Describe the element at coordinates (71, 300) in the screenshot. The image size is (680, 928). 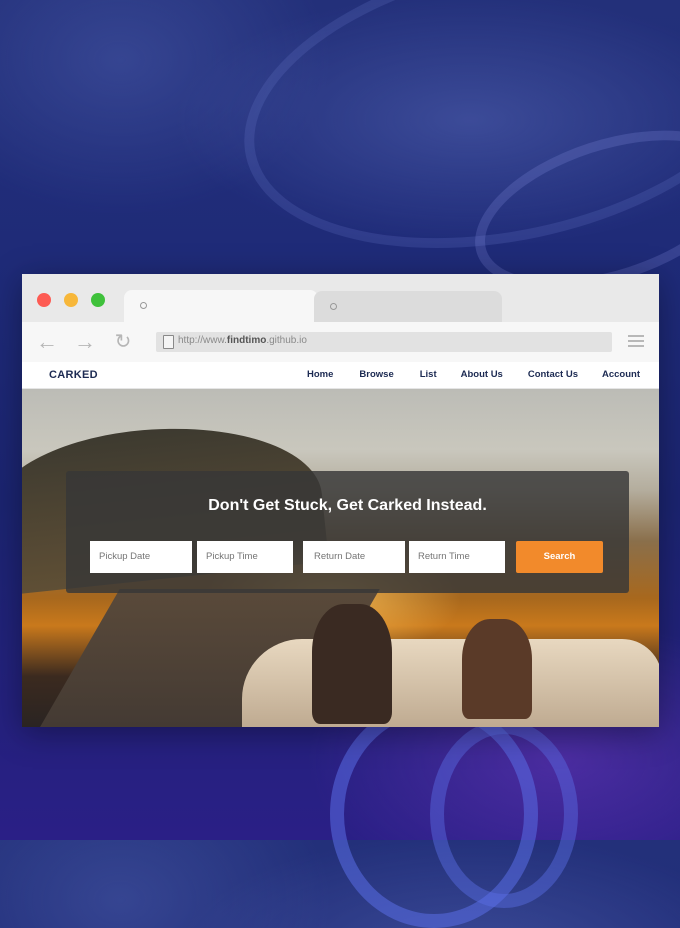
I see `minimize-window-button` at that location.